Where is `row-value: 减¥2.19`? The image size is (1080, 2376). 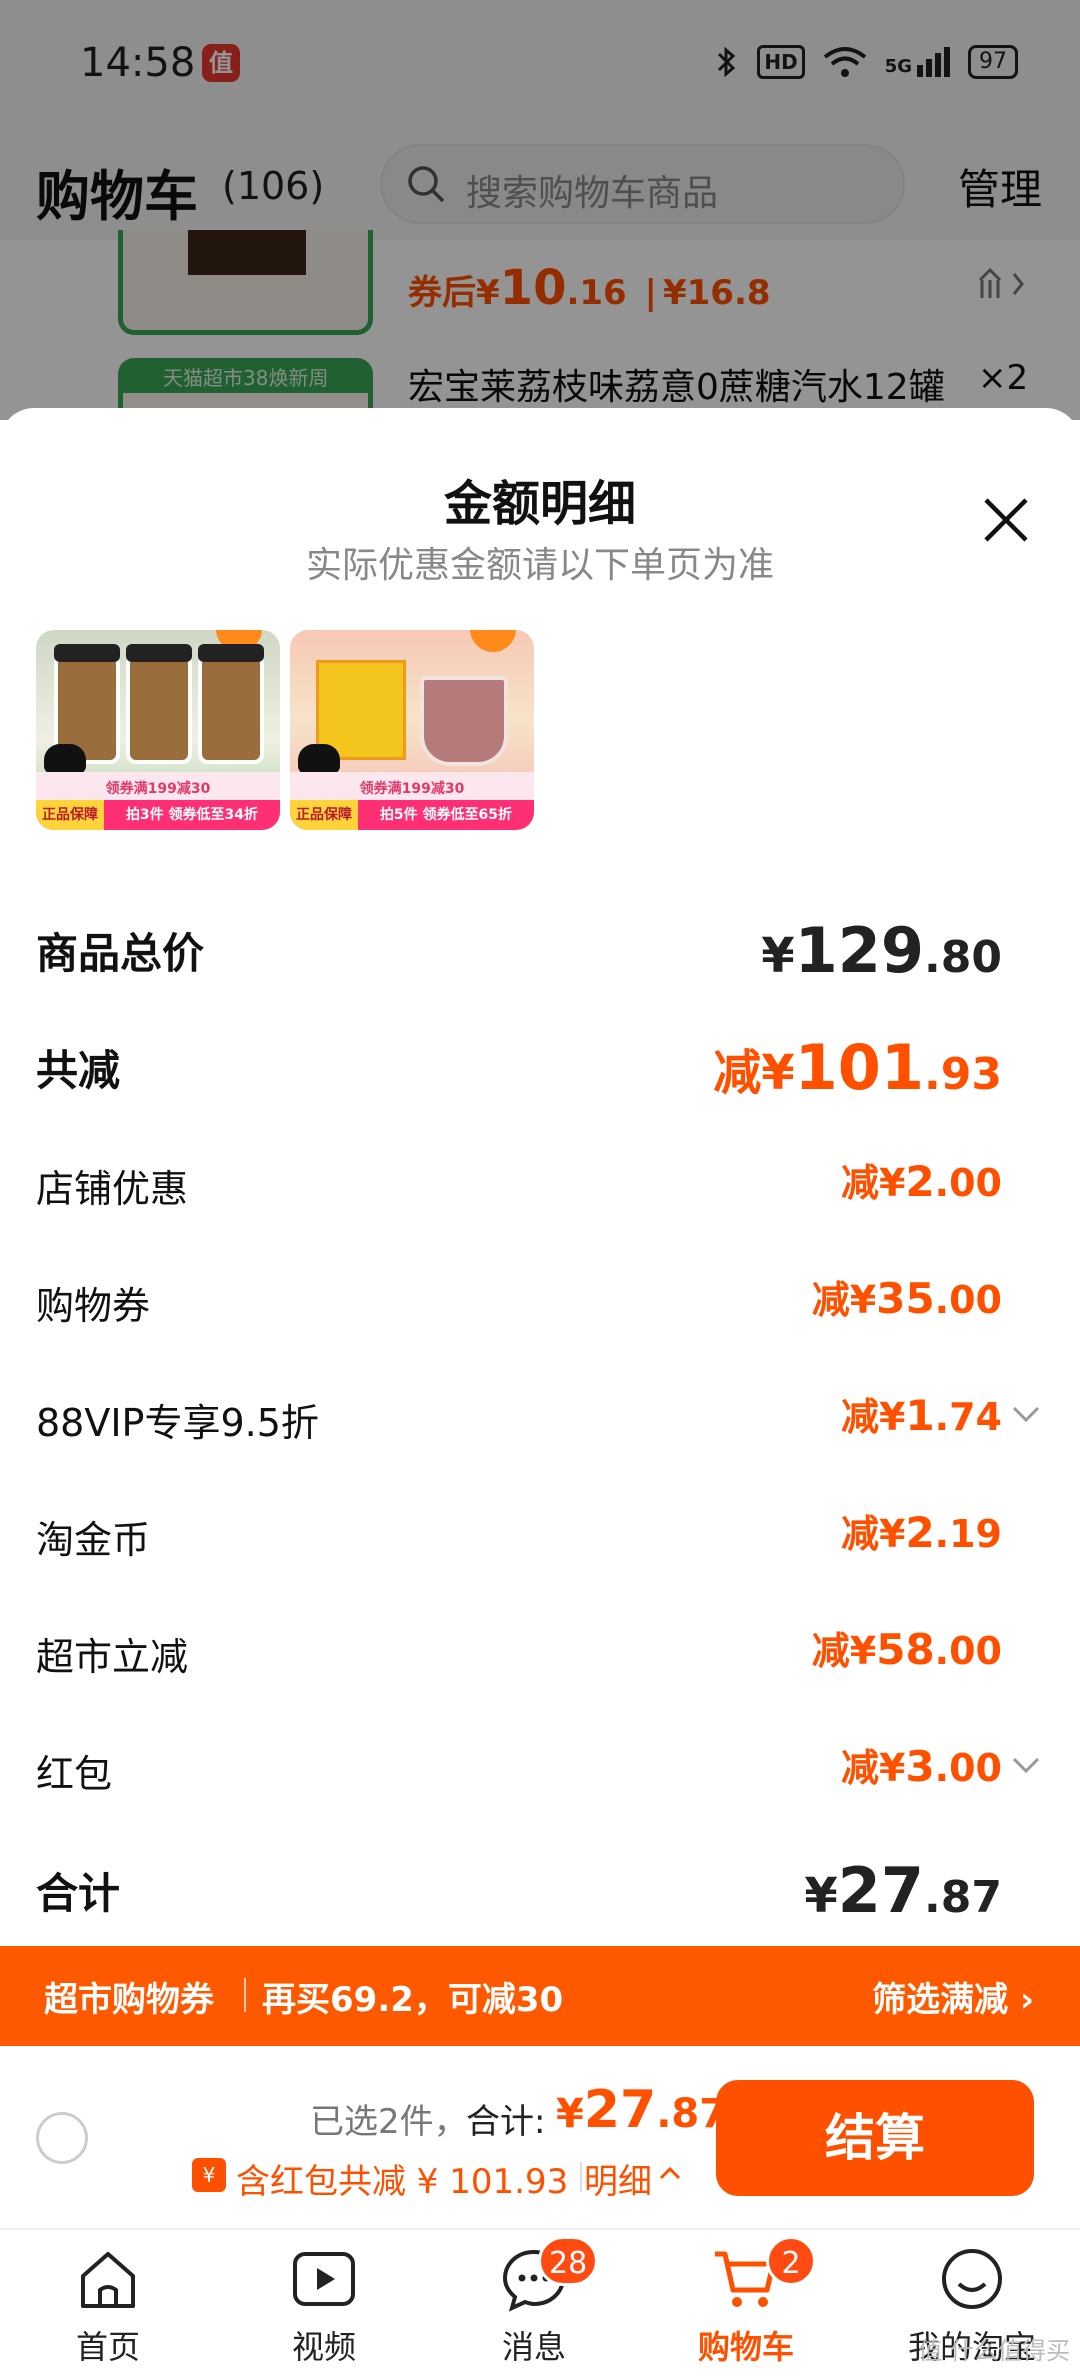 row-value: 减¥2.19 is located at coordinates (921, 1530).